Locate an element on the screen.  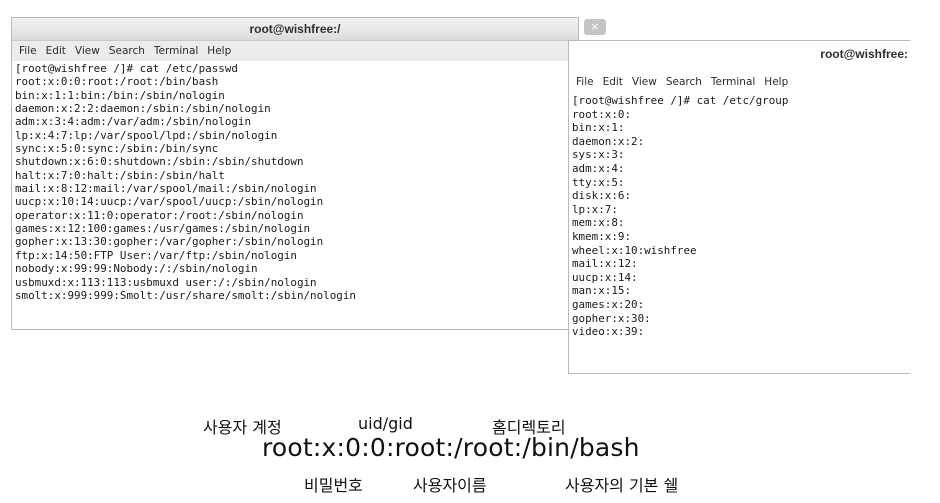
window-titlebar: root@wishfree: is located at coordinates (739, 53).